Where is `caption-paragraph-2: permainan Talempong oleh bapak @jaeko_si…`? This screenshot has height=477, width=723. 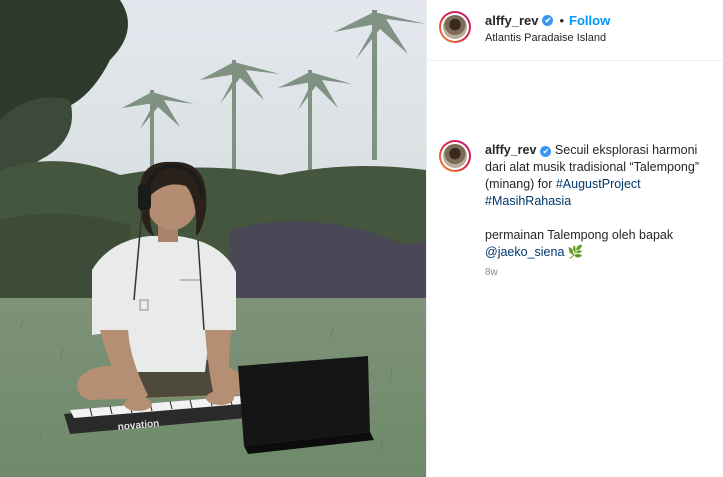
caption-paragraph-2: permainan Talempong oleh bapak @jaeko_si… is located at coordinates (600, 244).